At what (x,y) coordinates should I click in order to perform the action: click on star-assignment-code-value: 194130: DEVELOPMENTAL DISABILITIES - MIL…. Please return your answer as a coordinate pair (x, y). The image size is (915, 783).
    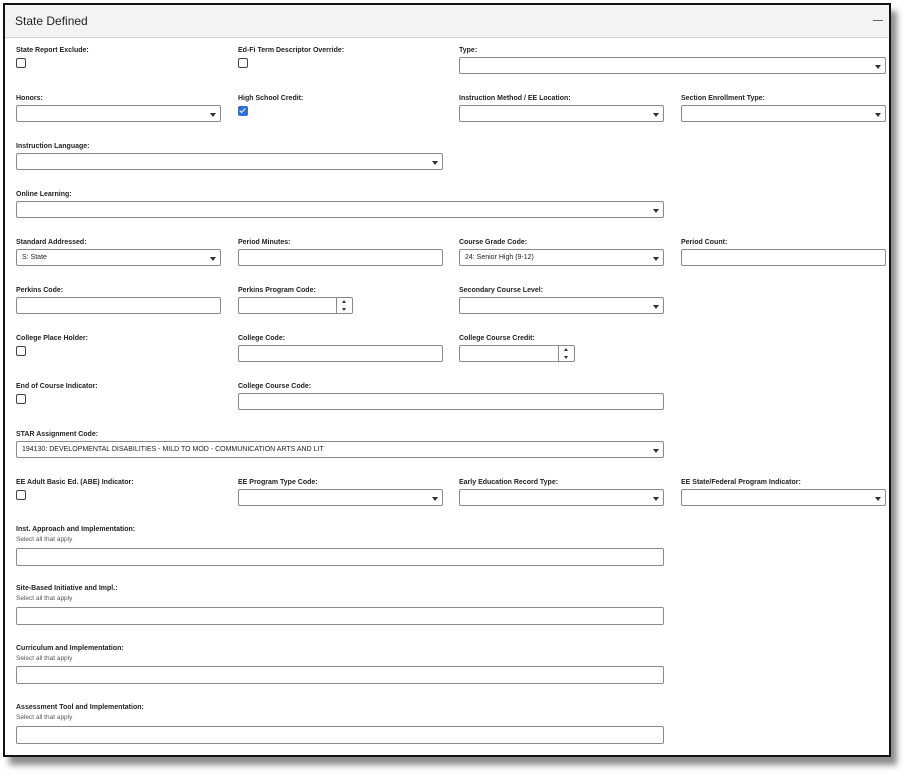
    Looking at the image, I should click on (173, 449).